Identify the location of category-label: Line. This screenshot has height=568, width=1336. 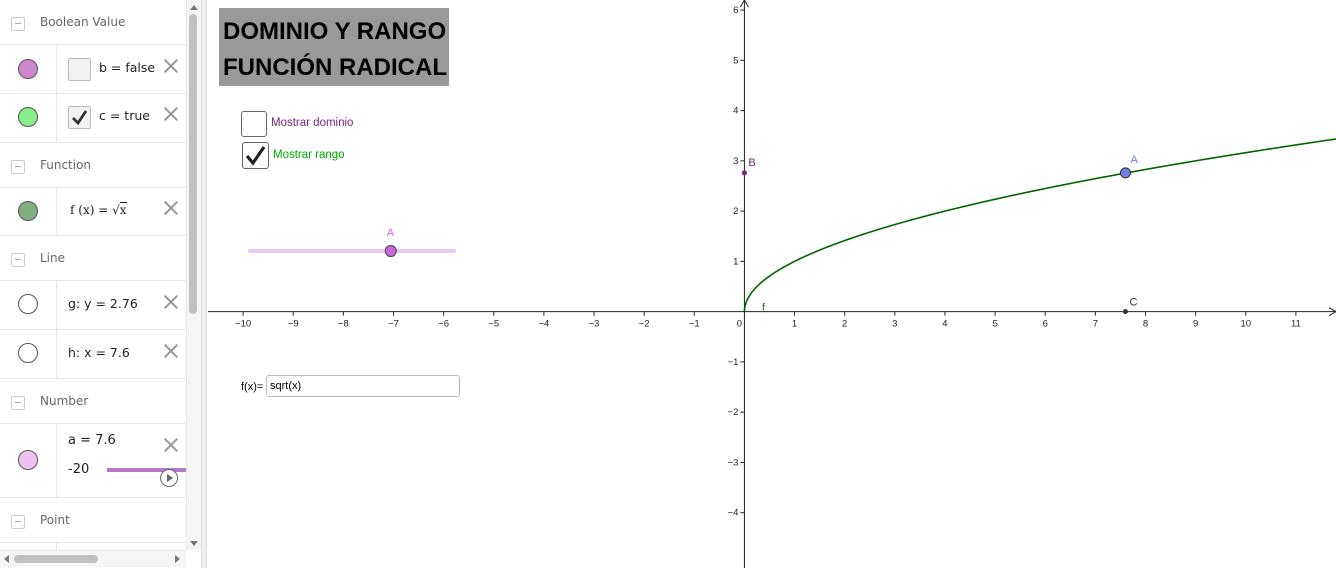
(53, 258).